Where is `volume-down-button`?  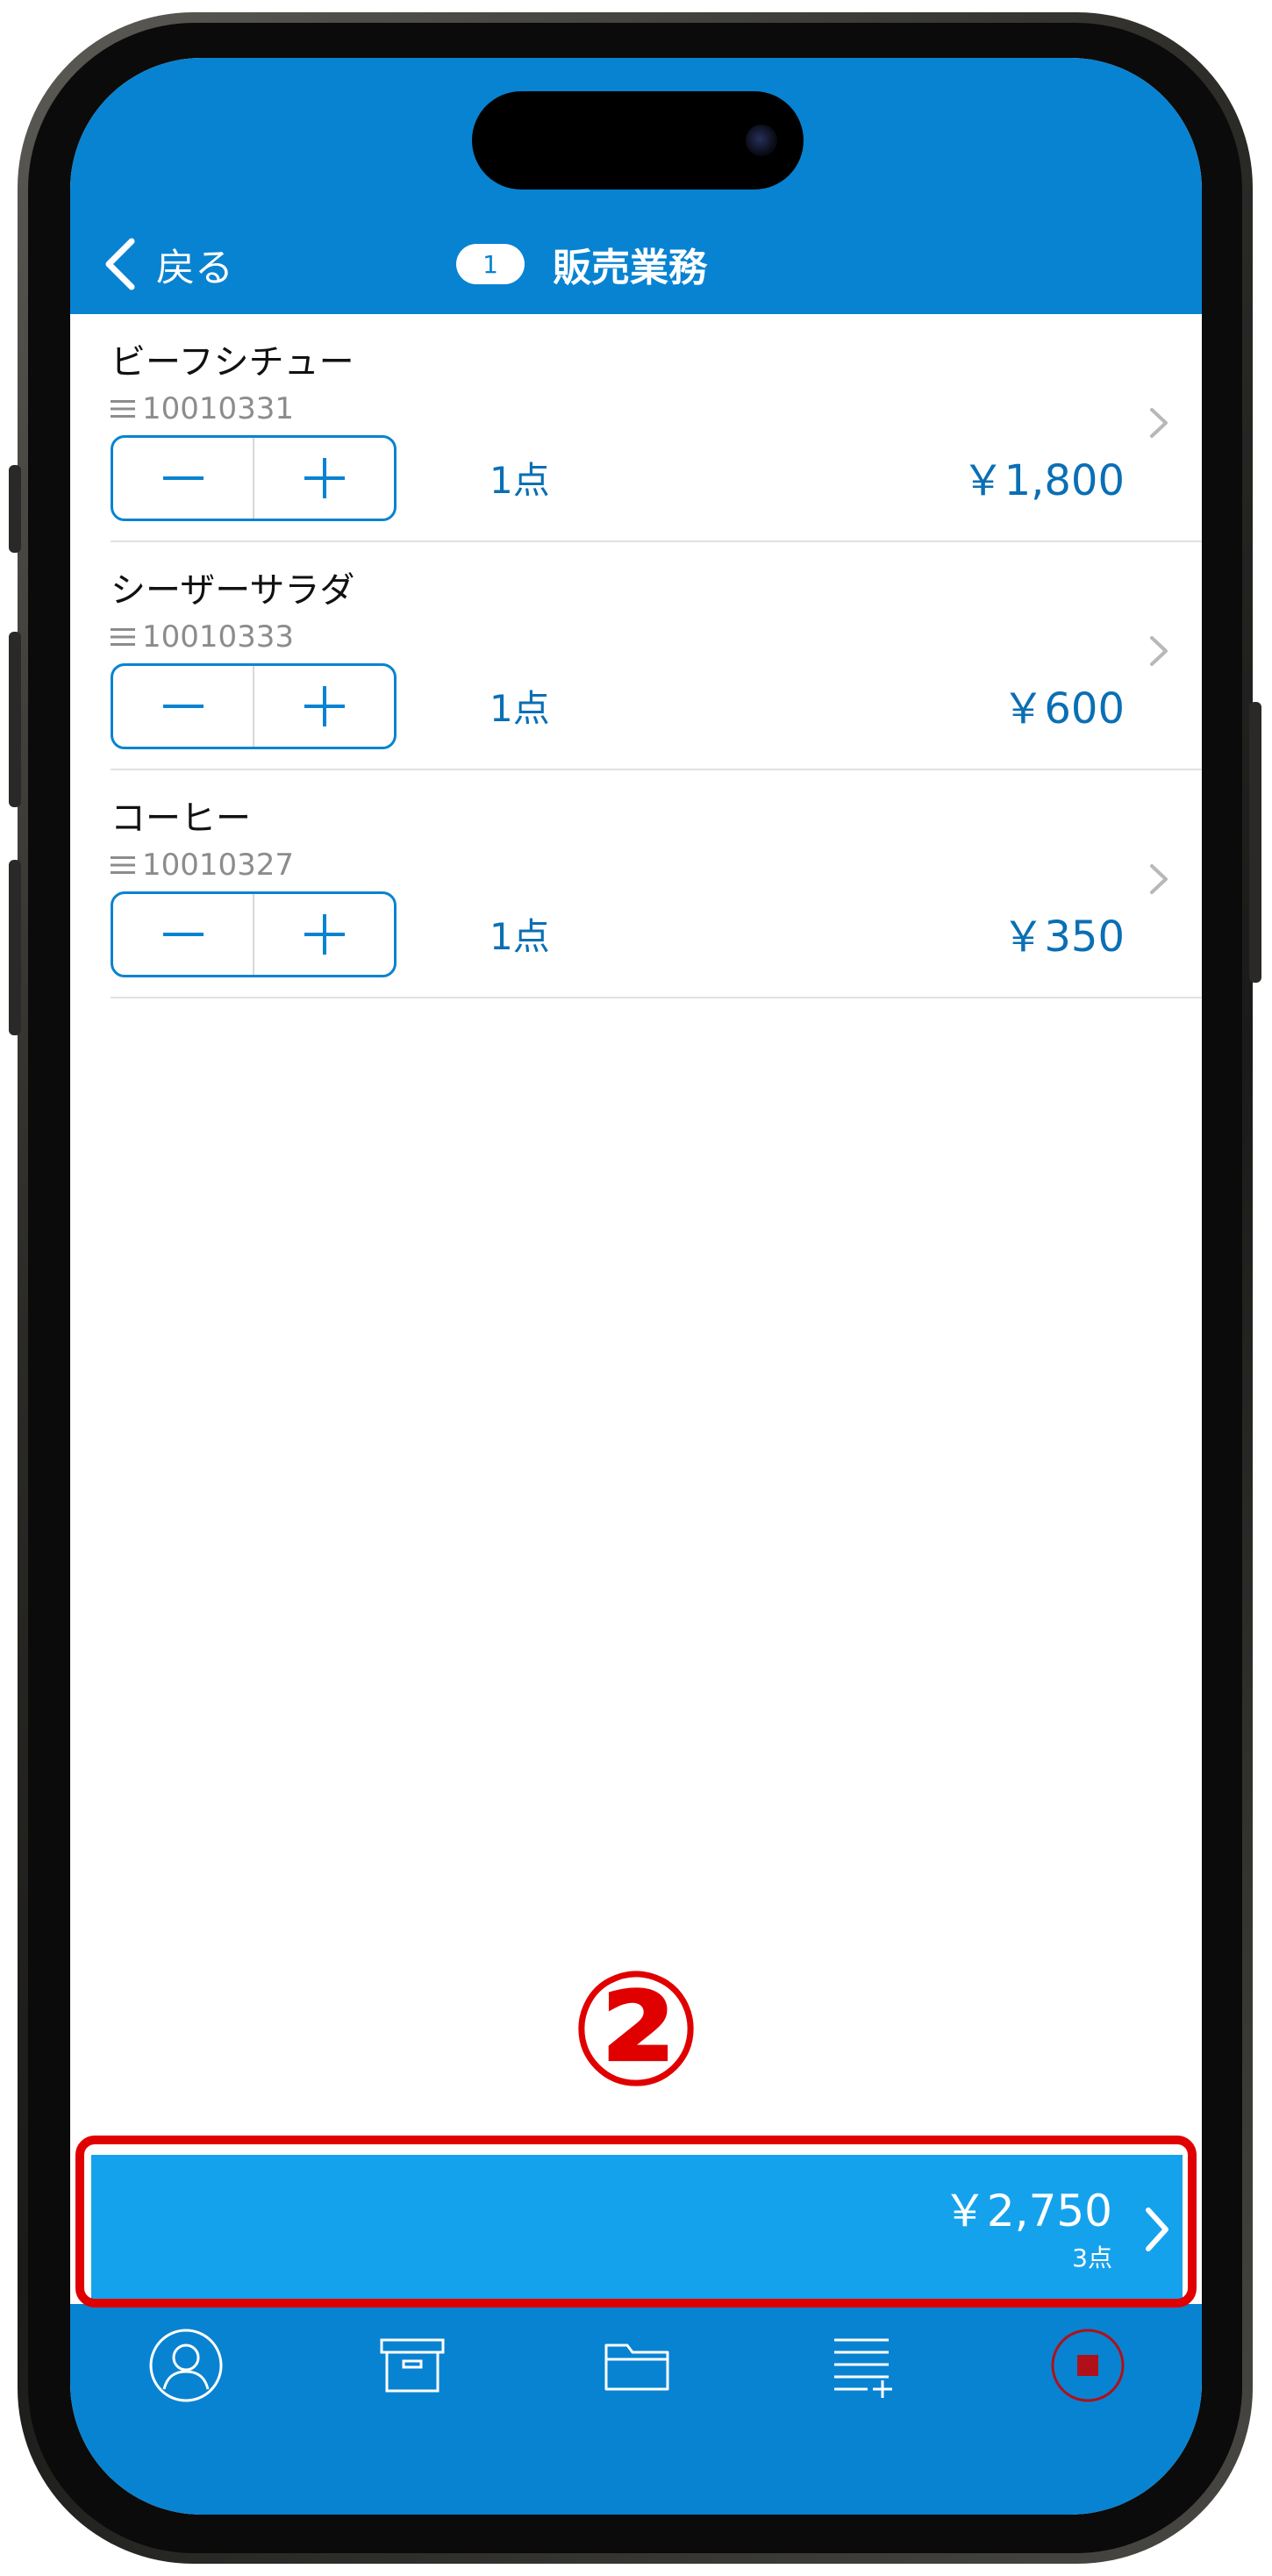
volume-down-button is located at coordinates (15, 947).